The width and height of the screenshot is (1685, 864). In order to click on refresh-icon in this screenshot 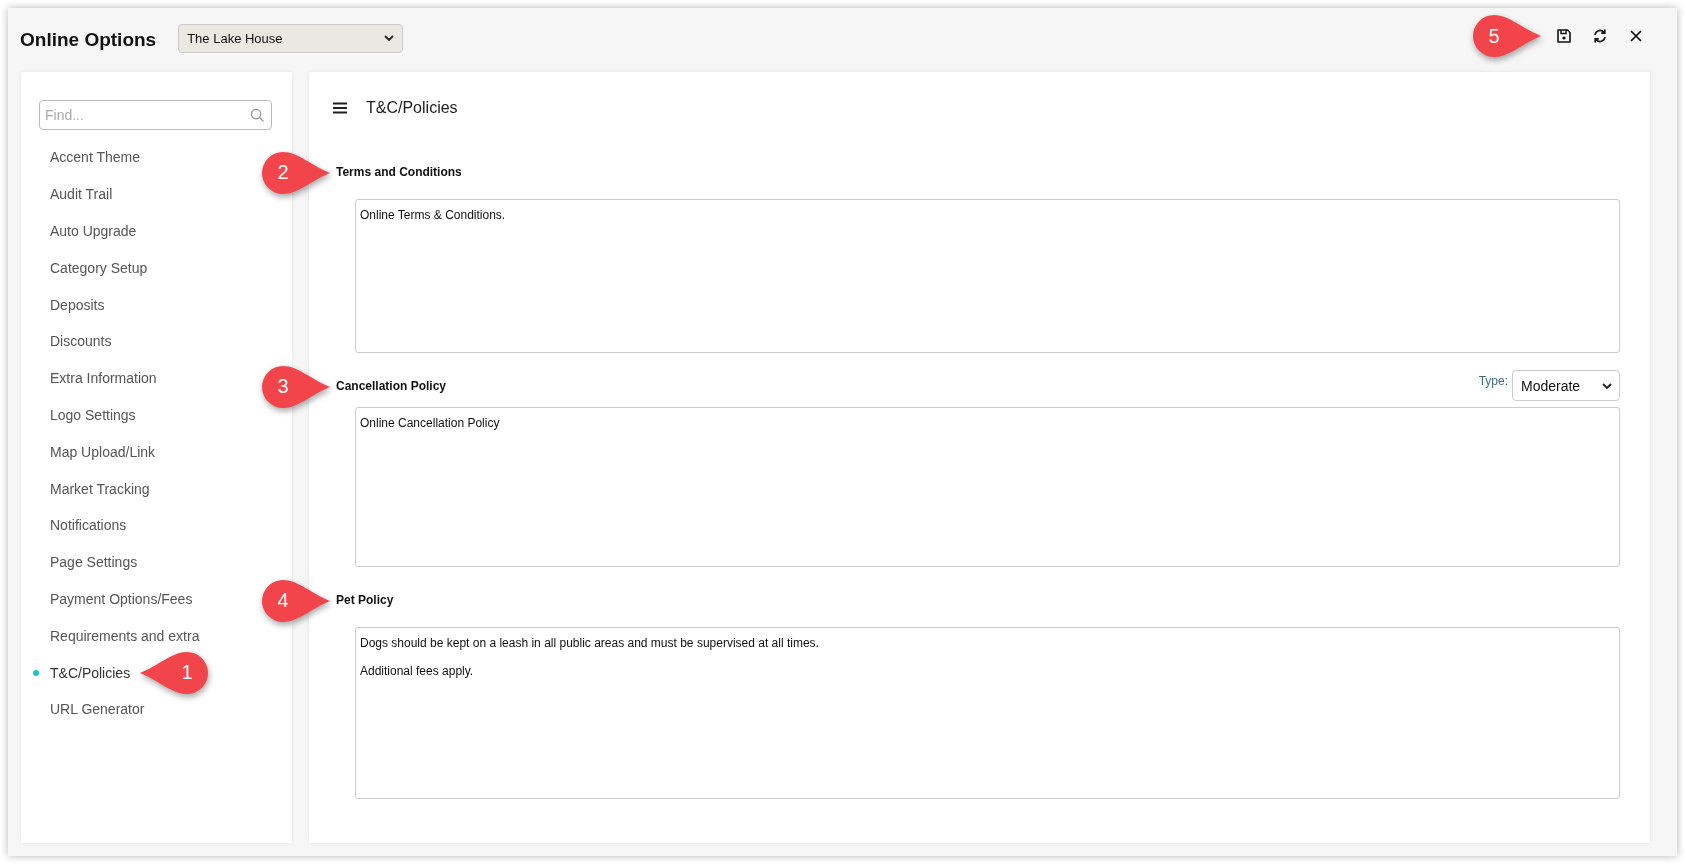, I will do `click(1600, 36)`.